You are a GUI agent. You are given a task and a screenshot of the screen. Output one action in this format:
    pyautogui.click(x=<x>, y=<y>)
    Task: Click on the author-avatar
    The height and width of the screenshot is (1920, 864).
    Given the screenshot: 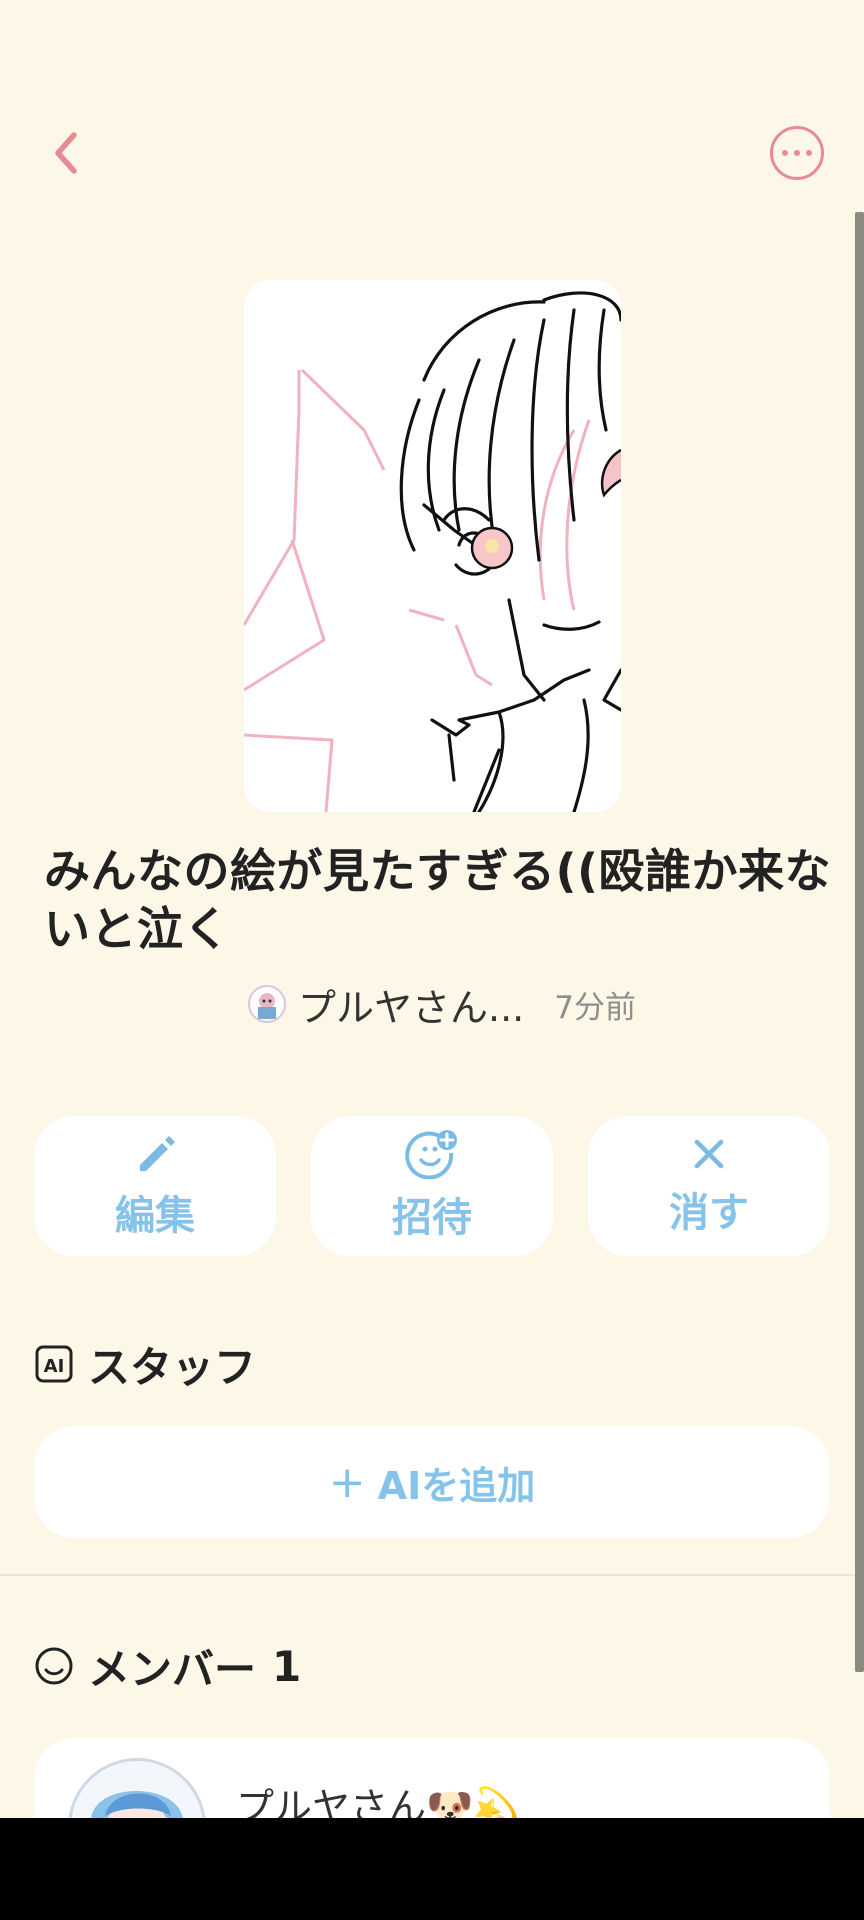 What is the action you would take?
    pyautogui.click(x=267, y=1004)
    